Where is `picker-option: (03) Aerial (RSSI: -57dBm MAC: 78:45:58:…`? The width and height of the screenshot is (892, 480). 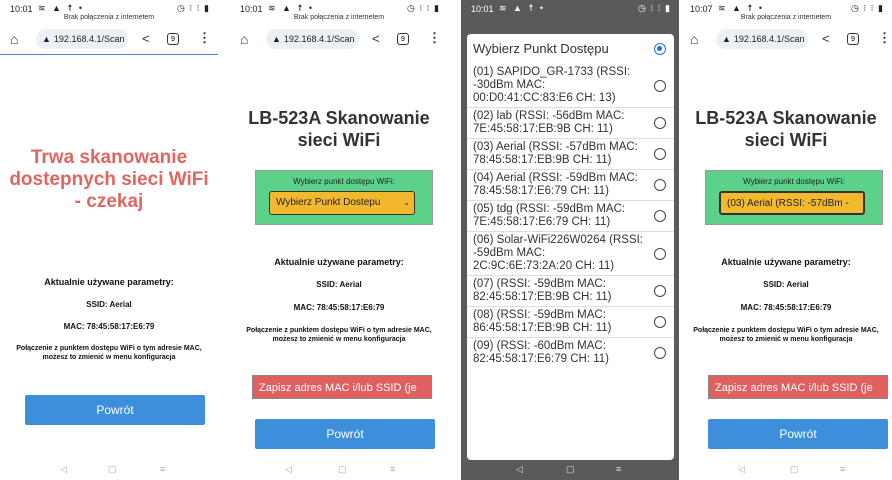
picker-option: (03) Aerial (RSSI: -57dBm MAC: 78:45:58:… is located at coordinates (570, 154).